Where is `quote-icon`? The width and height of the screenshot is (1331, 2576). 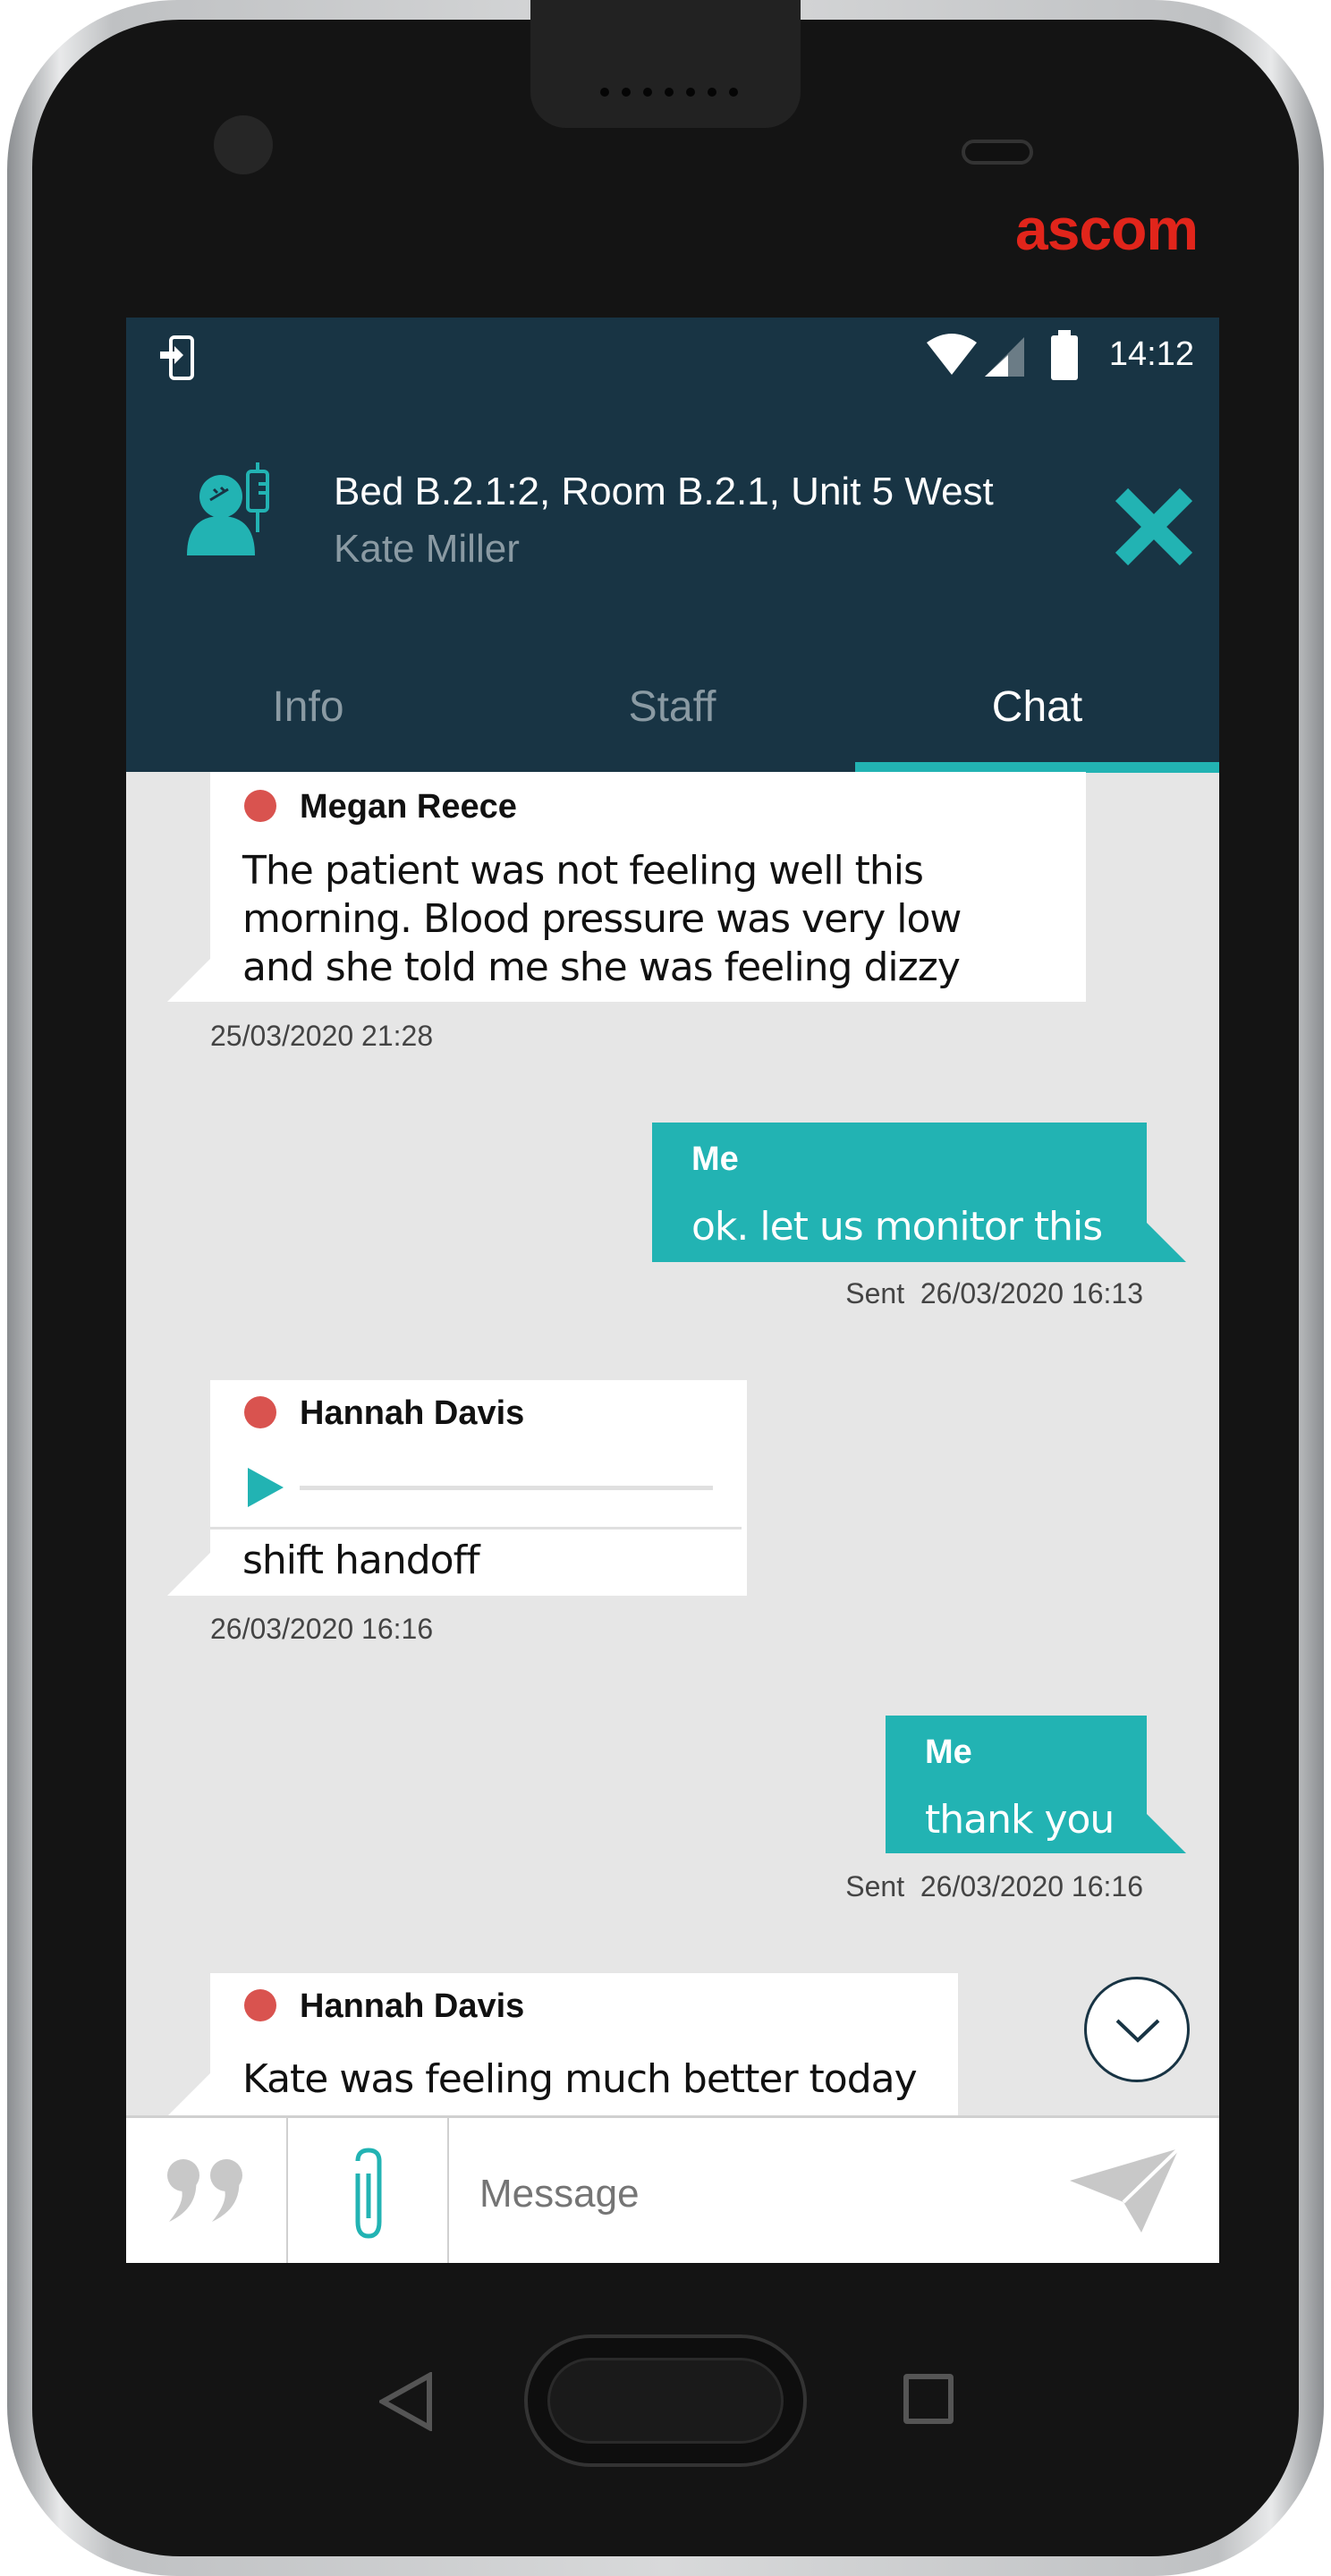 quote-icon is located at coordinates (205, 2190).